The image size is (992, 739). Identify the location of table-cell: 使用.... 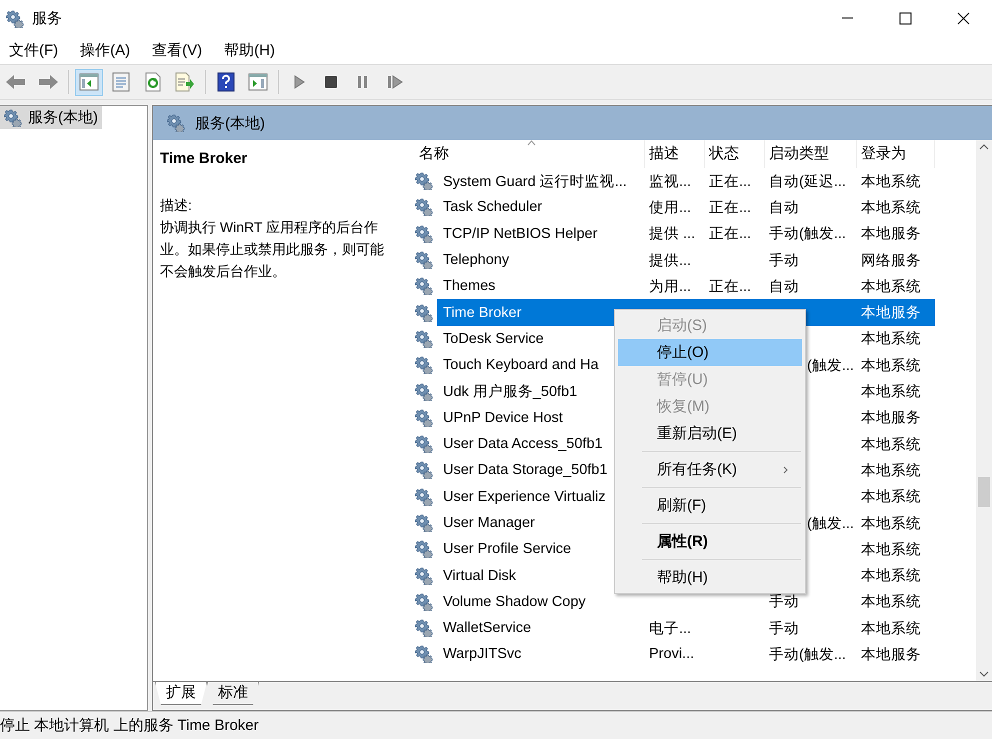
(670, 208).